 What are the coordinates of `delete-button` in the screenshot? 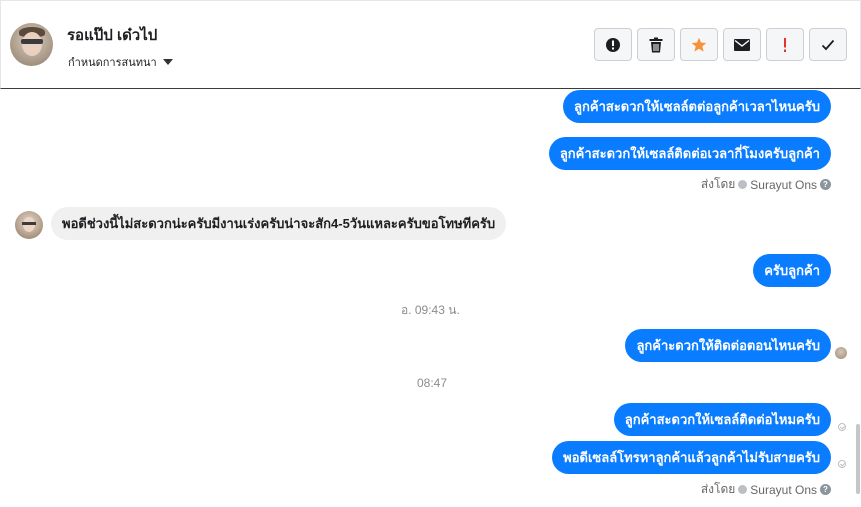 It's located at (656, 44).